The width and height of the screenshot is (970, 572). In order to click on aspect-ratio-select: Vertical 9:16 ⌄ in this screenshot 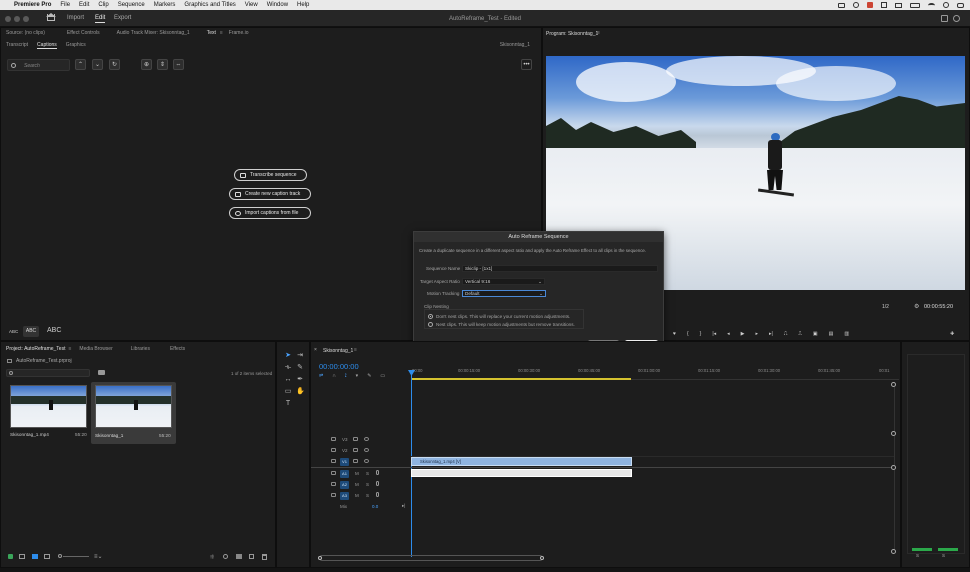, I will do `click(503, 281)`.